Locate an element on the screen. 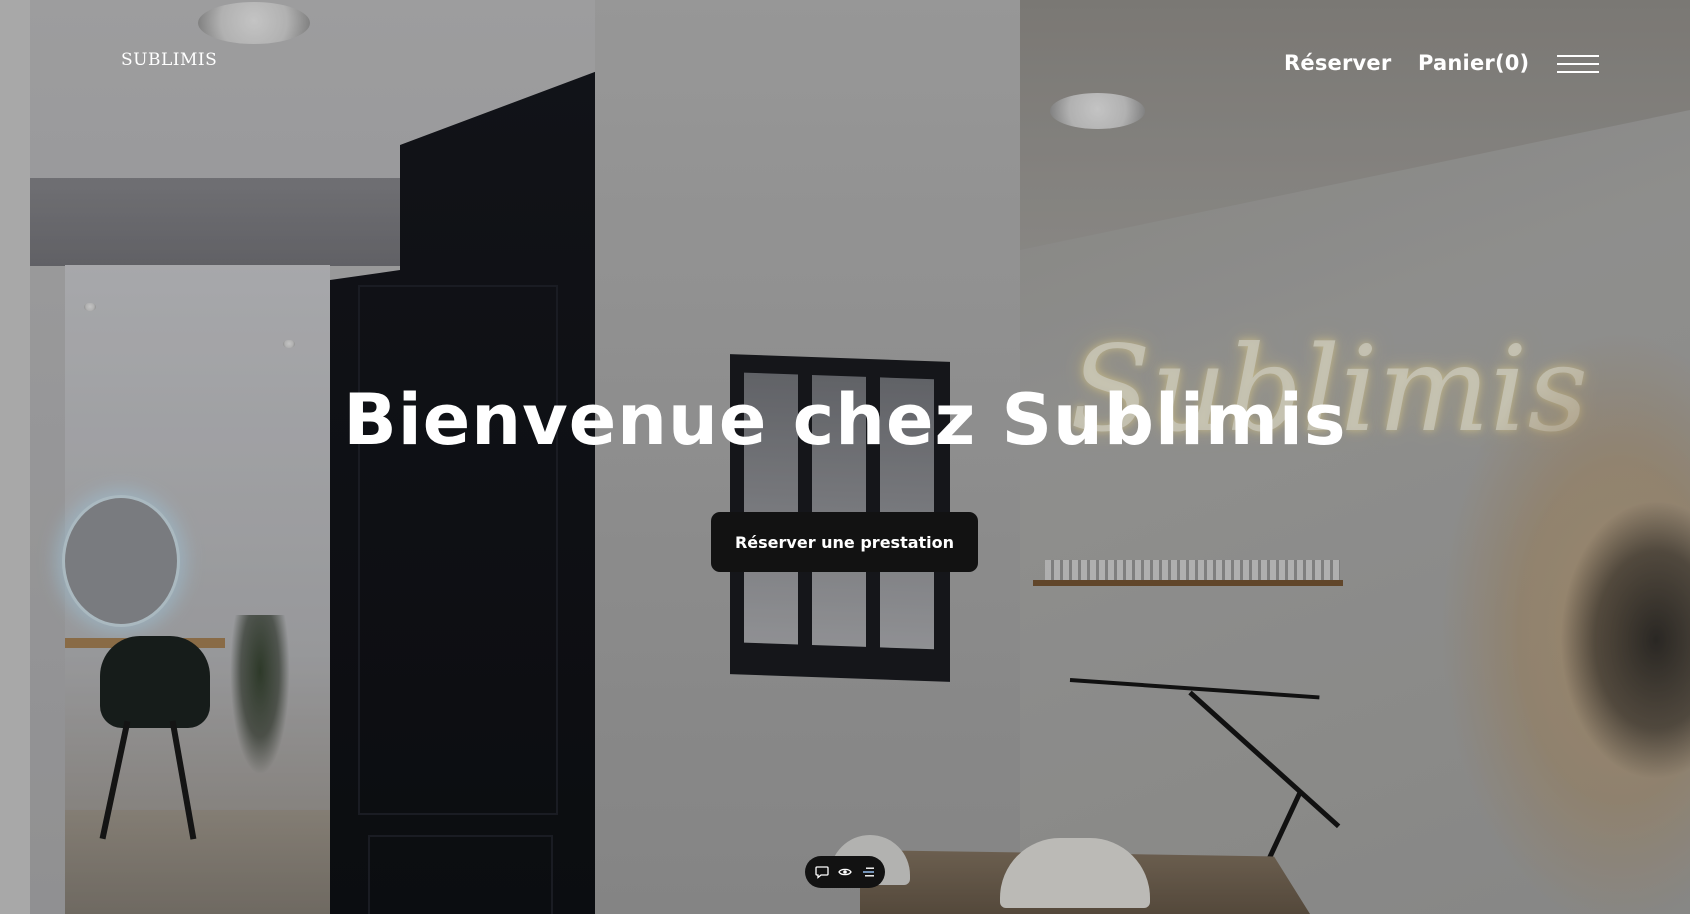  chat-bubble-icon is located at coordinates (822, 872).